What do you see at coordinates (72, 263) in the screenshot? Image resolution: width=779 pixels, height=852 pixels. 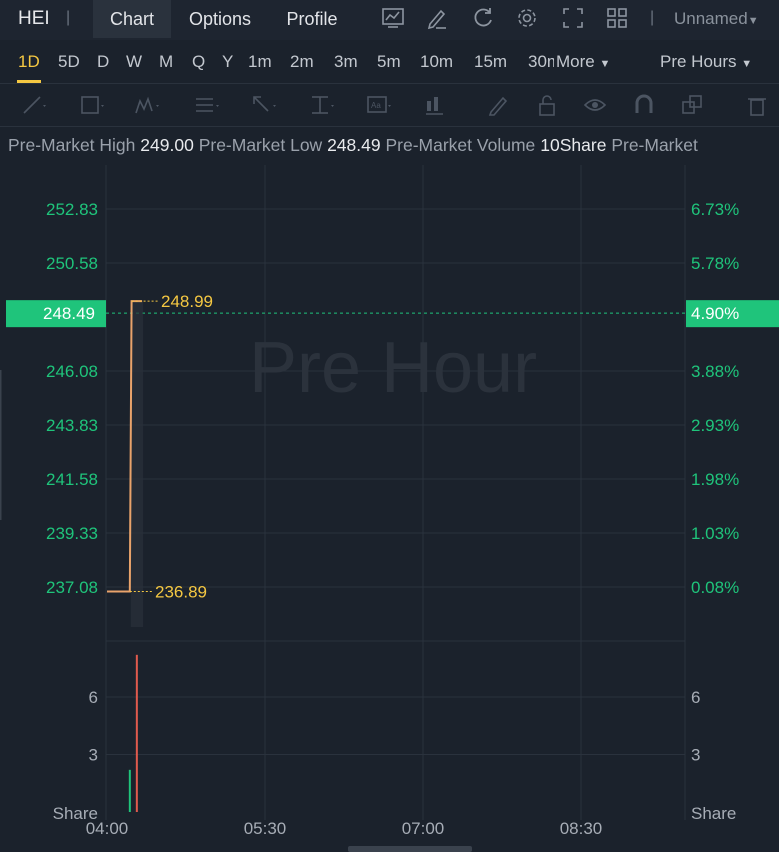 I see `price-tick-label: 250.58` at bounding box center [72, 263].